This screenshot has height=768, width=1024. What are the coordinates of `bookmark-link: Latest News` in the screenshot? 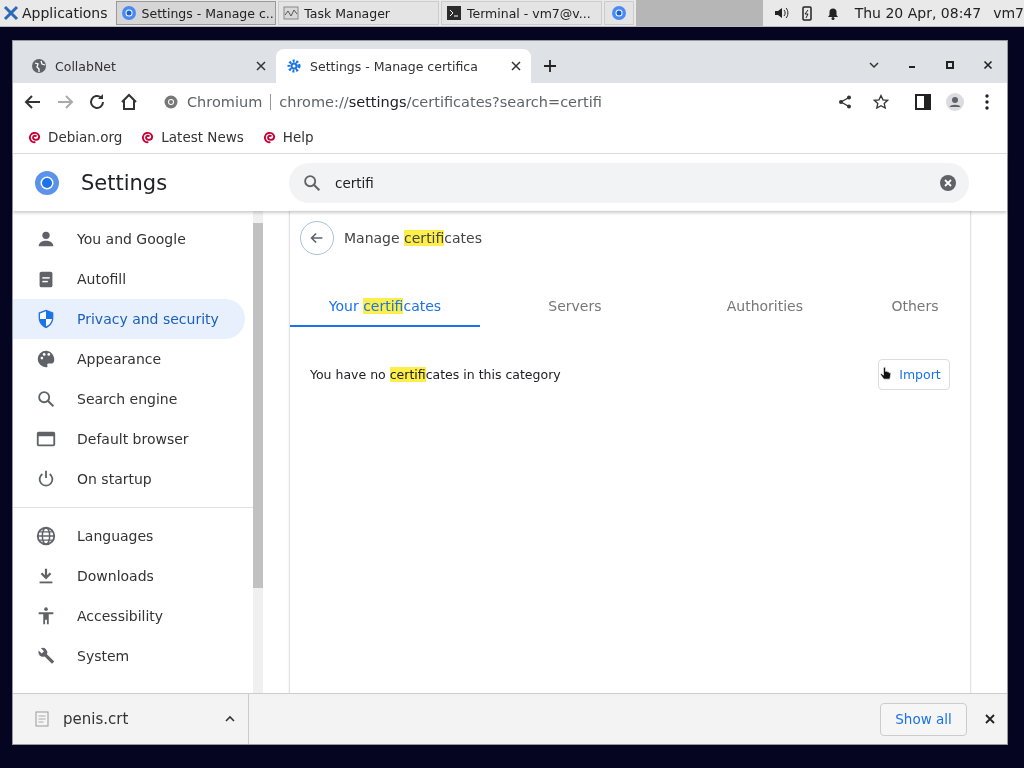 It's located at (192, 137).